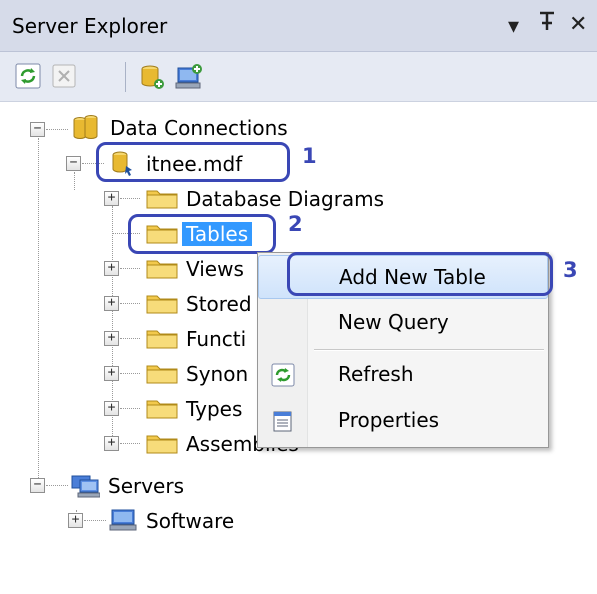 Image resolution: width=597 pixels, height=594 pixels. What do you see at coordinates (570, 270) in the screenshot?
I see `annotation-number-3: 3` at bounding box center [570, 270].